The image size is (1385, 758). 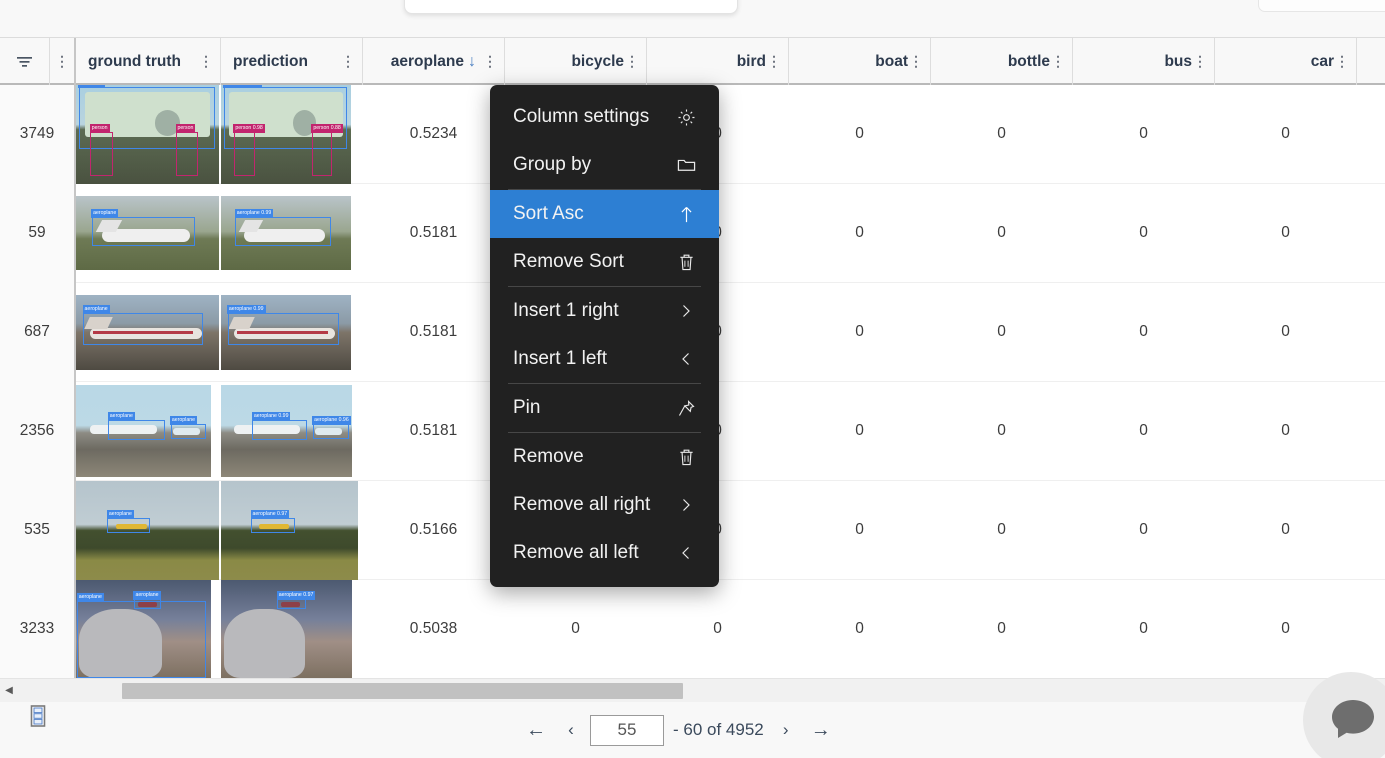 I want to click on column-menu-icon-prediction: ⋮, so click(x=348, y=61).